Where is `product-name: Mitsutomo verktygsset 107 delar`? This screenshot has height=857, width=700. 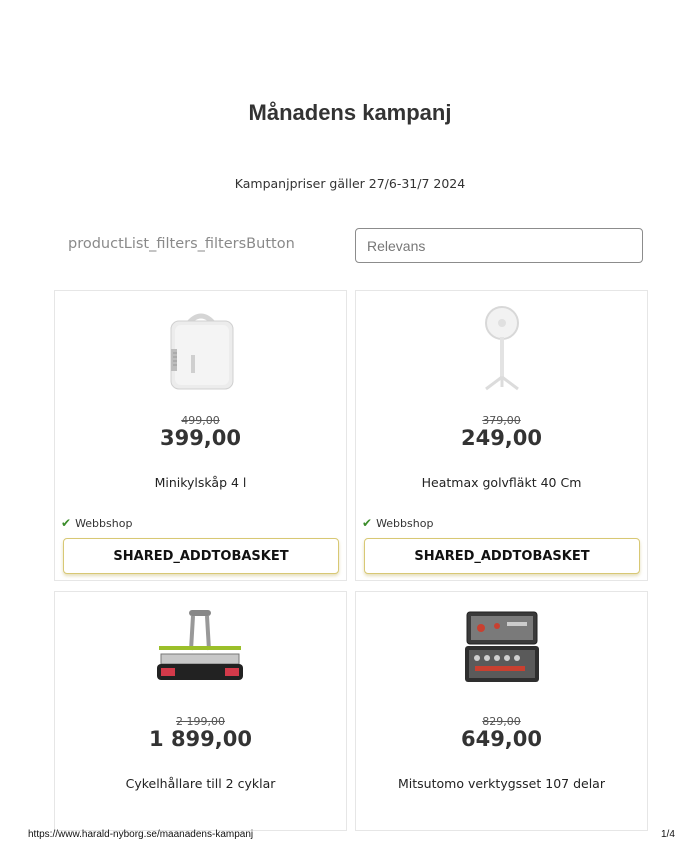 product-name: Mitsutomo verktygsset 107 delar is located at coordinates (501, 783).